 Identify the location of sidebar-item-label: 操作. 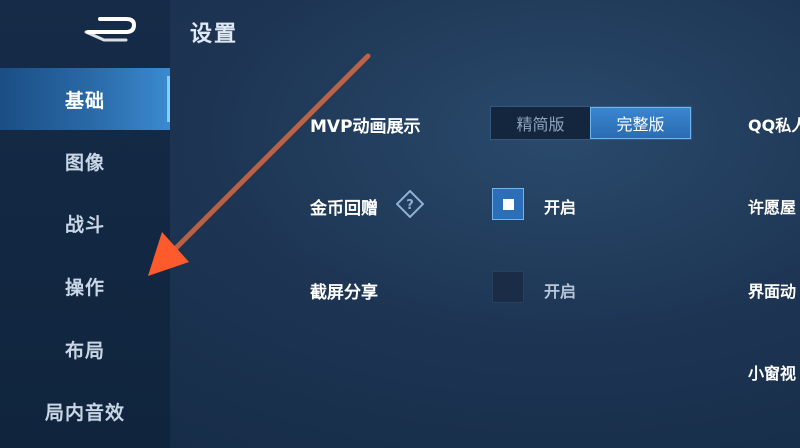
(84, 287).